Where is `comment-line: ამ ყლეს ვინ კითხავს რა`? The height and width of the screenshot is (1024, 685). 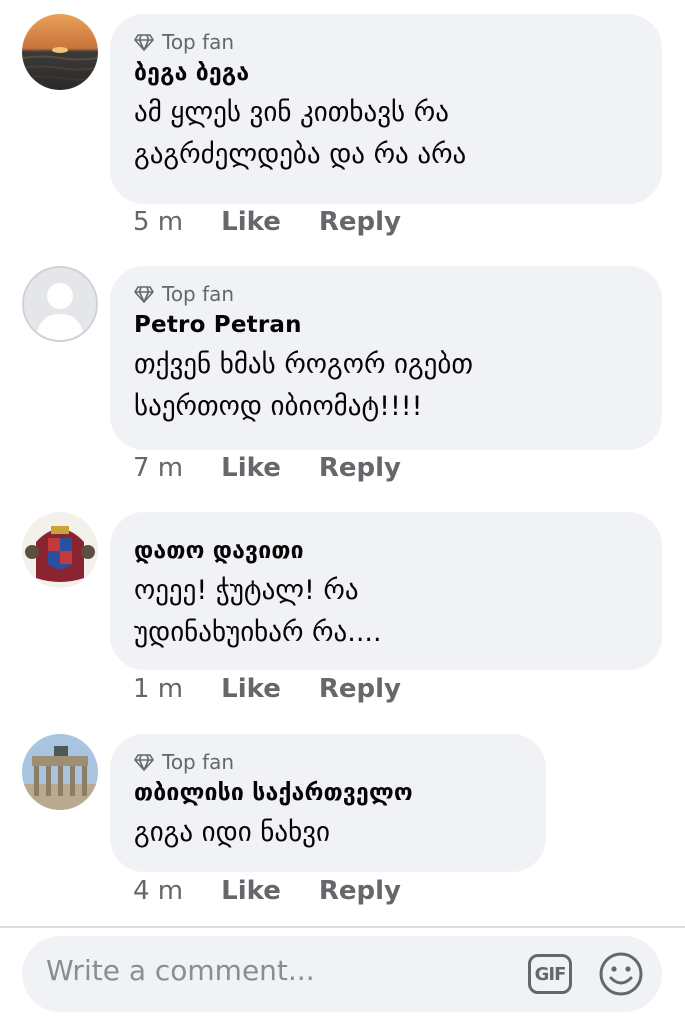 comment-line: ამ ყლეს ვინ კითხავს რა is located at coordinates (291, 112).